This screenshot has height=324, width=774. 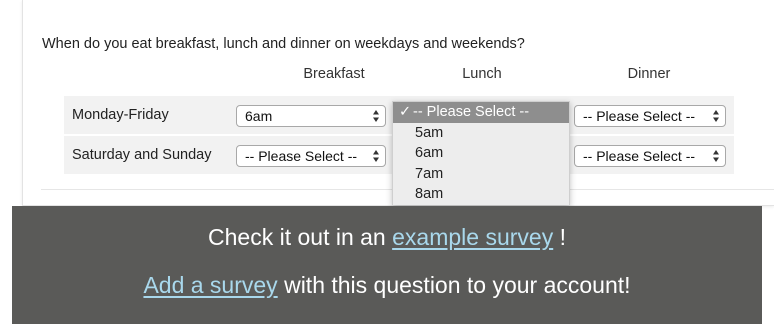 I want to click on dinner-select-weekends: -- Please Select --, so click(x=650, y=156).